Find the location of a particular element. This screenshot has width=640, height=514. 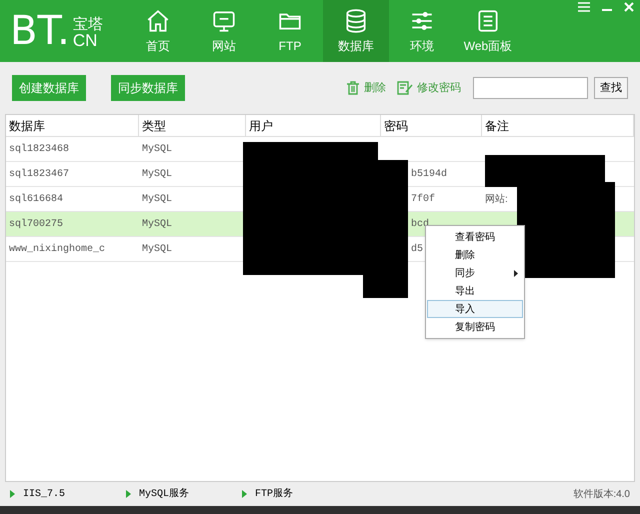

version-label: 软件版本:4.0 is located at coordinates (601, 495).